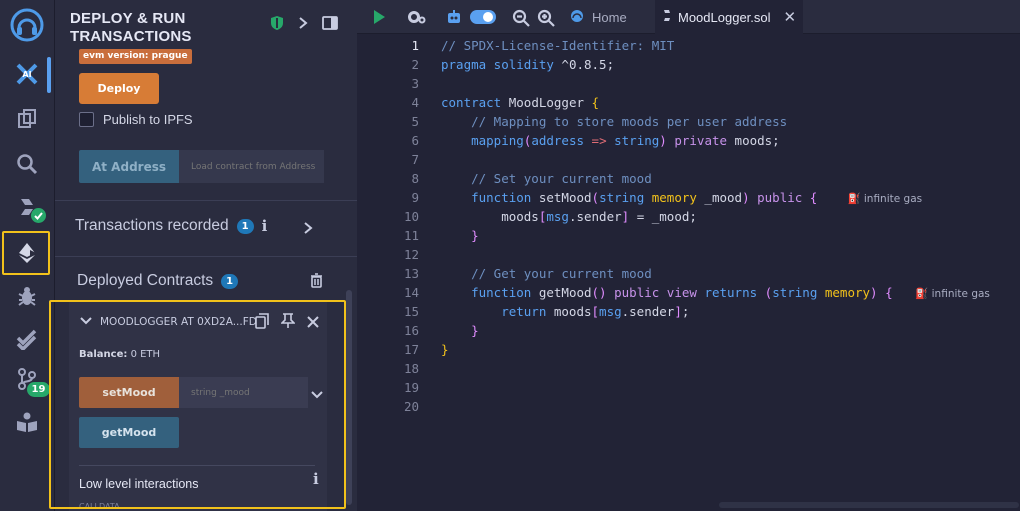 Image resolution: width=1020 pixels, height=511 pixels. Describe the element at coordinates (86, 119) in the screenshot. I see `publish-ipfs-checkbox` at that location.